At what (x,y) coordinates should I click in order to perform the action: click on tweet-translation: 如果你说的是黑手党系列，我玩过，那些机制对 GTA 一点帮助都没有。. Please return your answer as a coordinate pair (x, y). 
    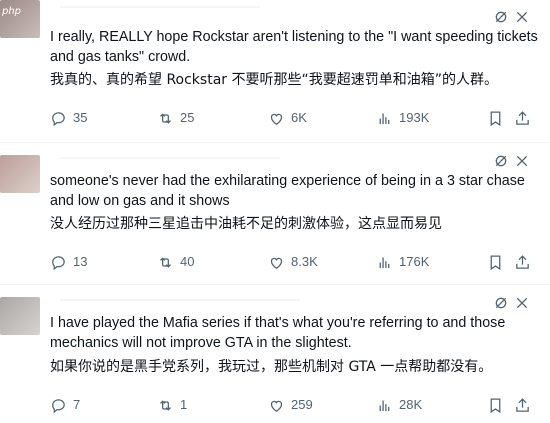
    Looking at the image, I should click on (271, 367).